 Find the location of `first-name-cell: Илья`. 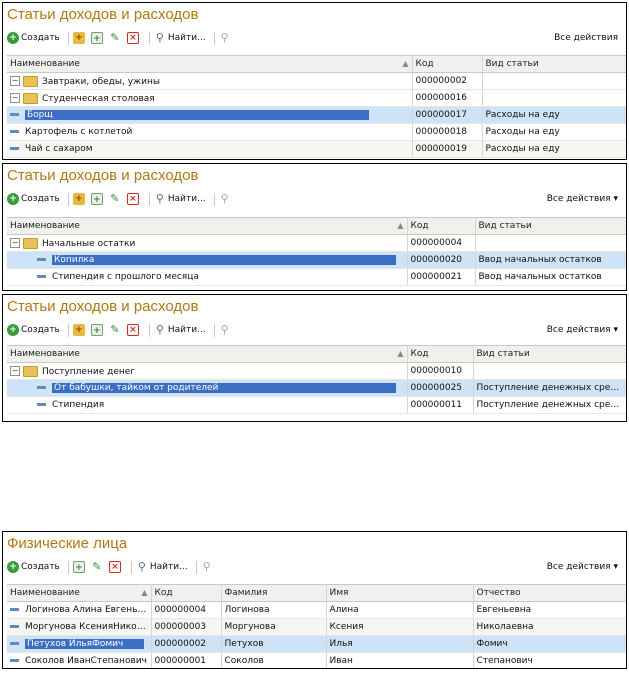

first-name-cell: Илья is located at coordinates (400, 644).